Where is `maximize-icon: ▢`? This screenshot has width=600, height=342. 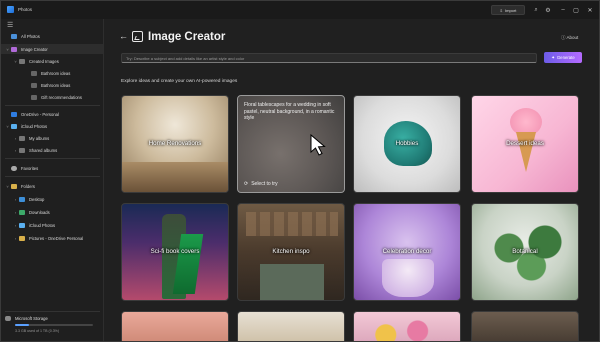
maximize-icon: ▢ is located at coordinates (576, 10).